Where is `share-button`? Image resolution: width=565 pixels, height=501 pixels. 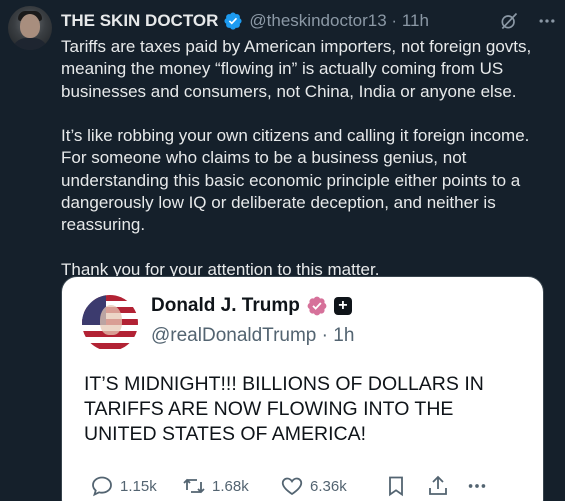 share-button is located at coordinates (446, 486).